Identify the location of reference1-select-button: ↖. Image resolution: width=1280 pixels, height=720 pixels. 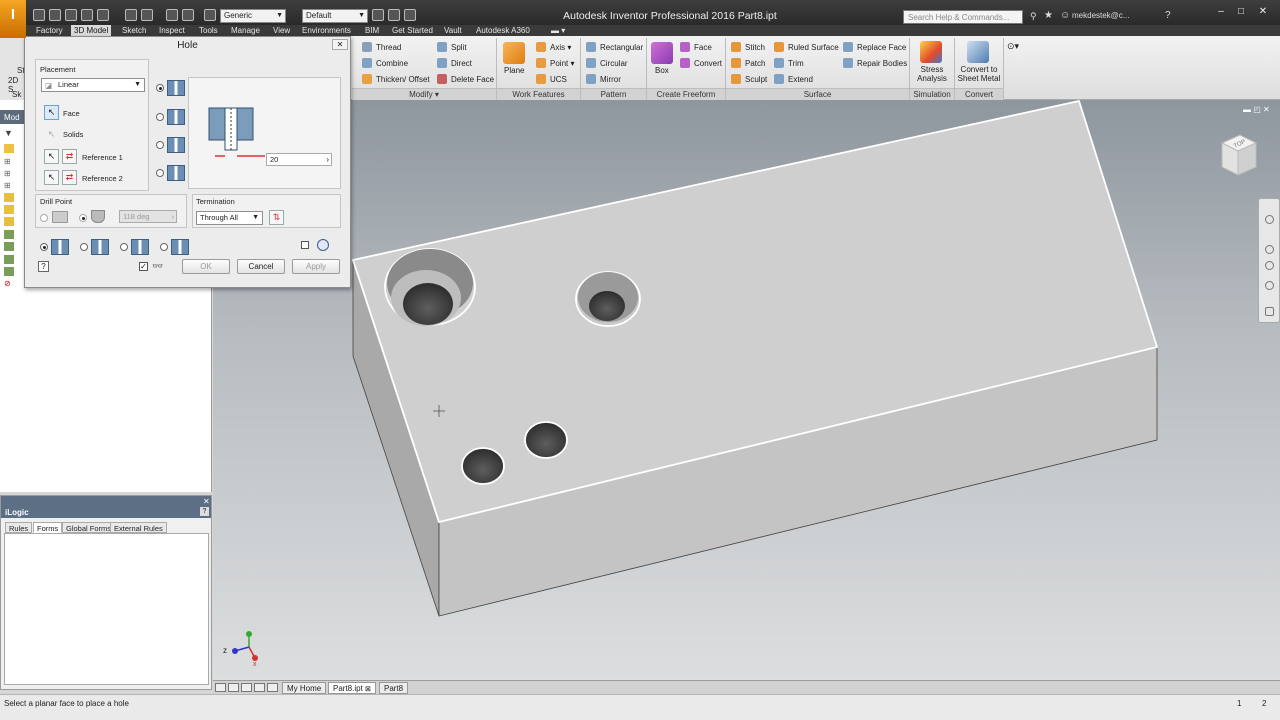
(51, 156).